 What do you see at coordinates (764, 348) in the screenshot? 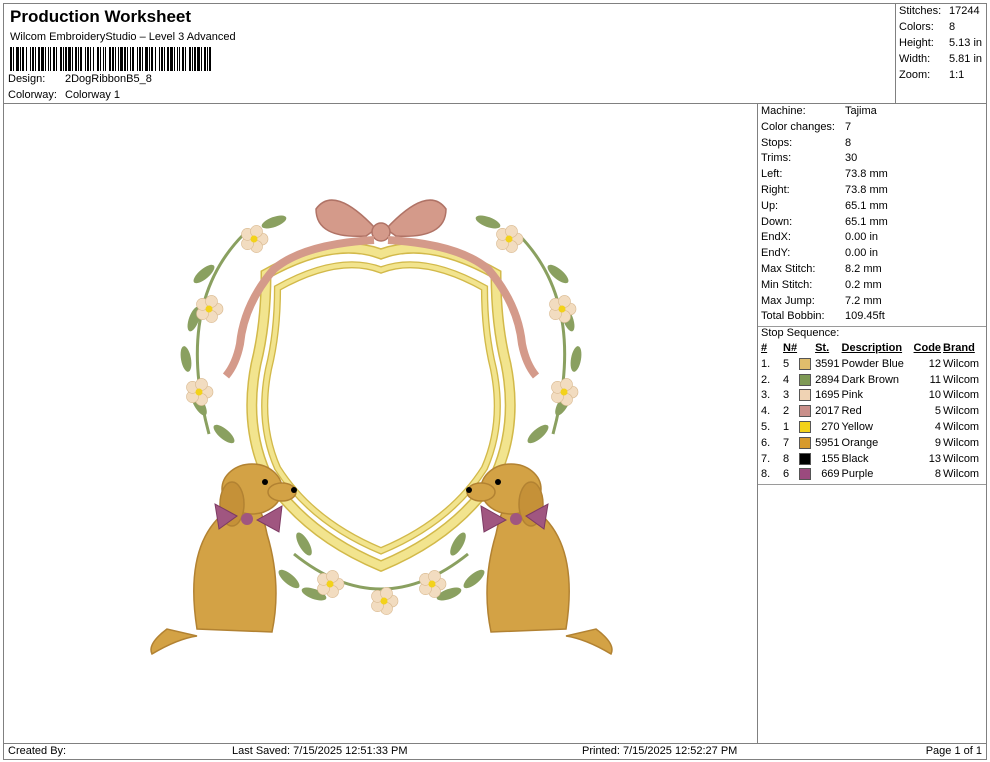
I see `col-index: #` at bounding box center [764, 348].